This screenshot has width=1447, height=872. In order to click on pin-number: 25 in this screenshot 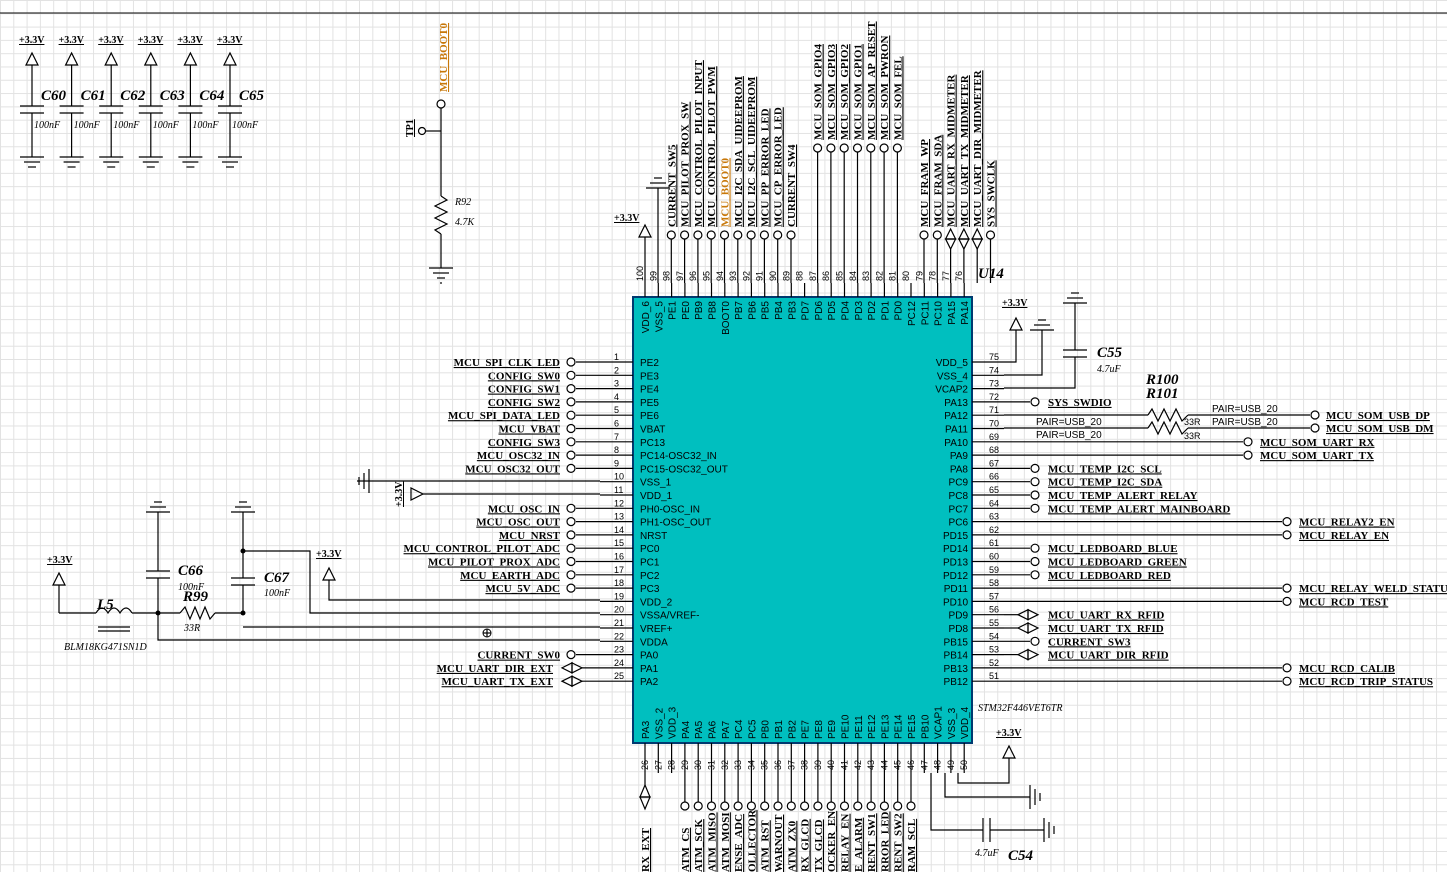, I will do `click(619, 676)`.